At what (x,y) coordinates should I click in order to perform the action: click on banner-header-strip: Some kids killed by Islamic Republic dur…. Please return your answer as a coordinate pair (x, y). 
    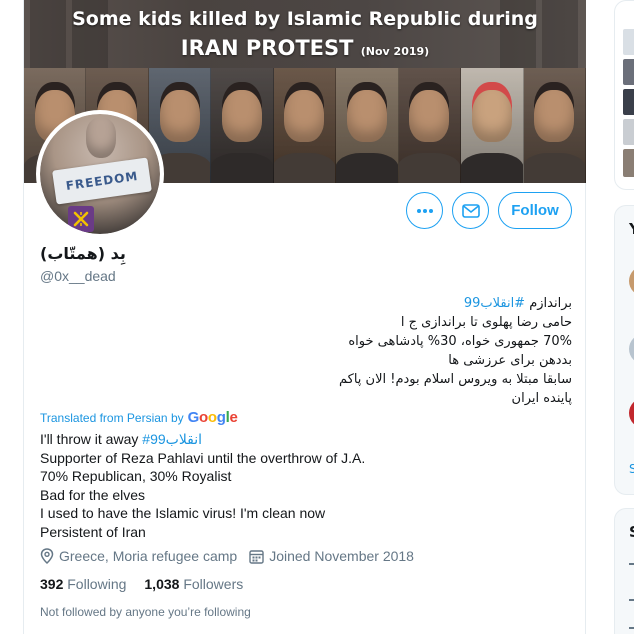
    Looking at the image, I should click on (305, 34).